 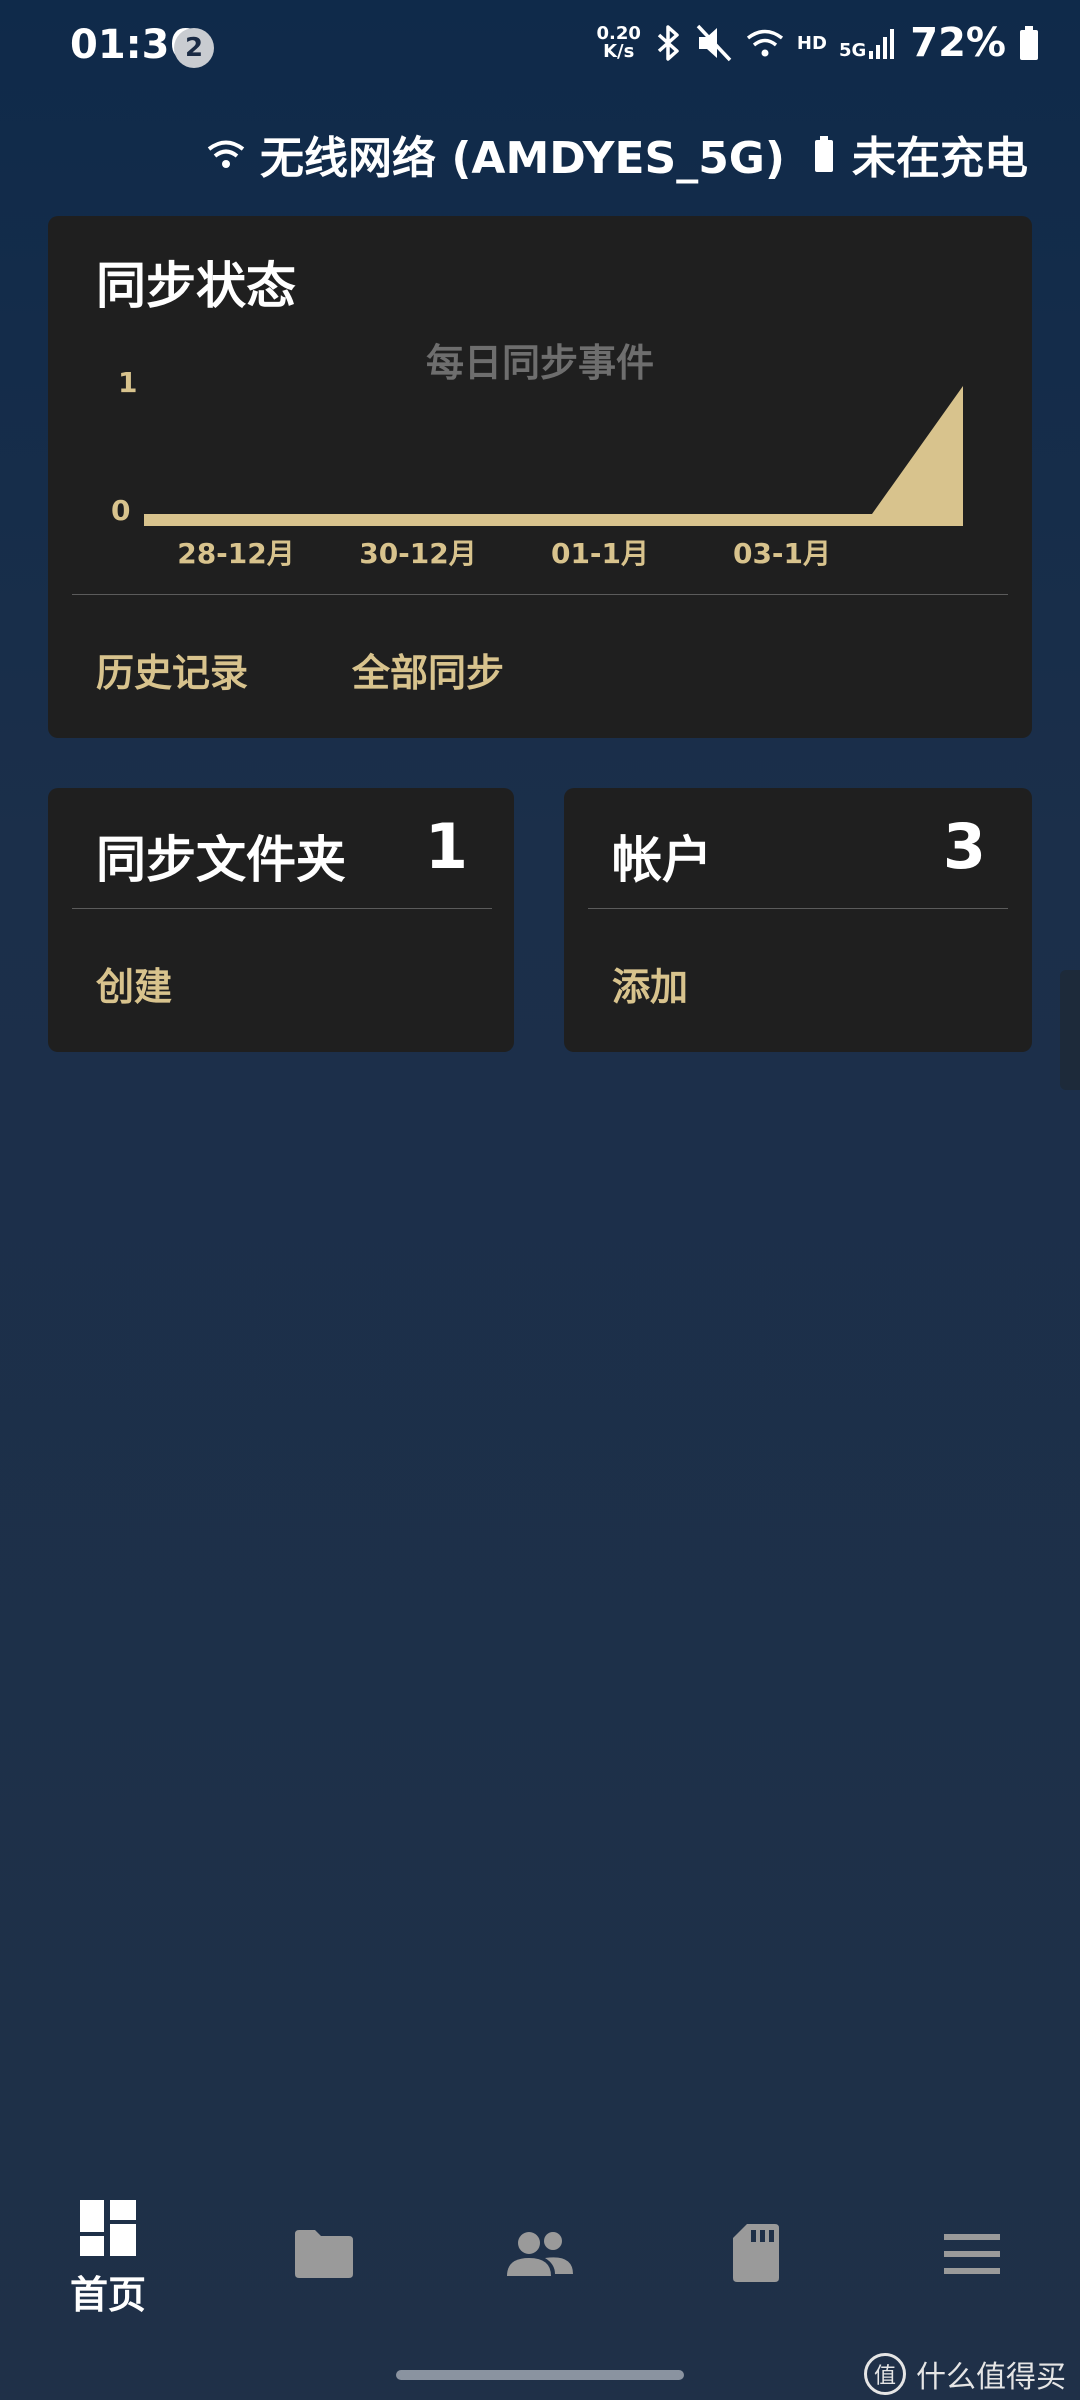 What do you see at coordinates (236, 553) in the screenshot?
I see `x-tick-label: 28-12月` at bounding box center [236, 553].